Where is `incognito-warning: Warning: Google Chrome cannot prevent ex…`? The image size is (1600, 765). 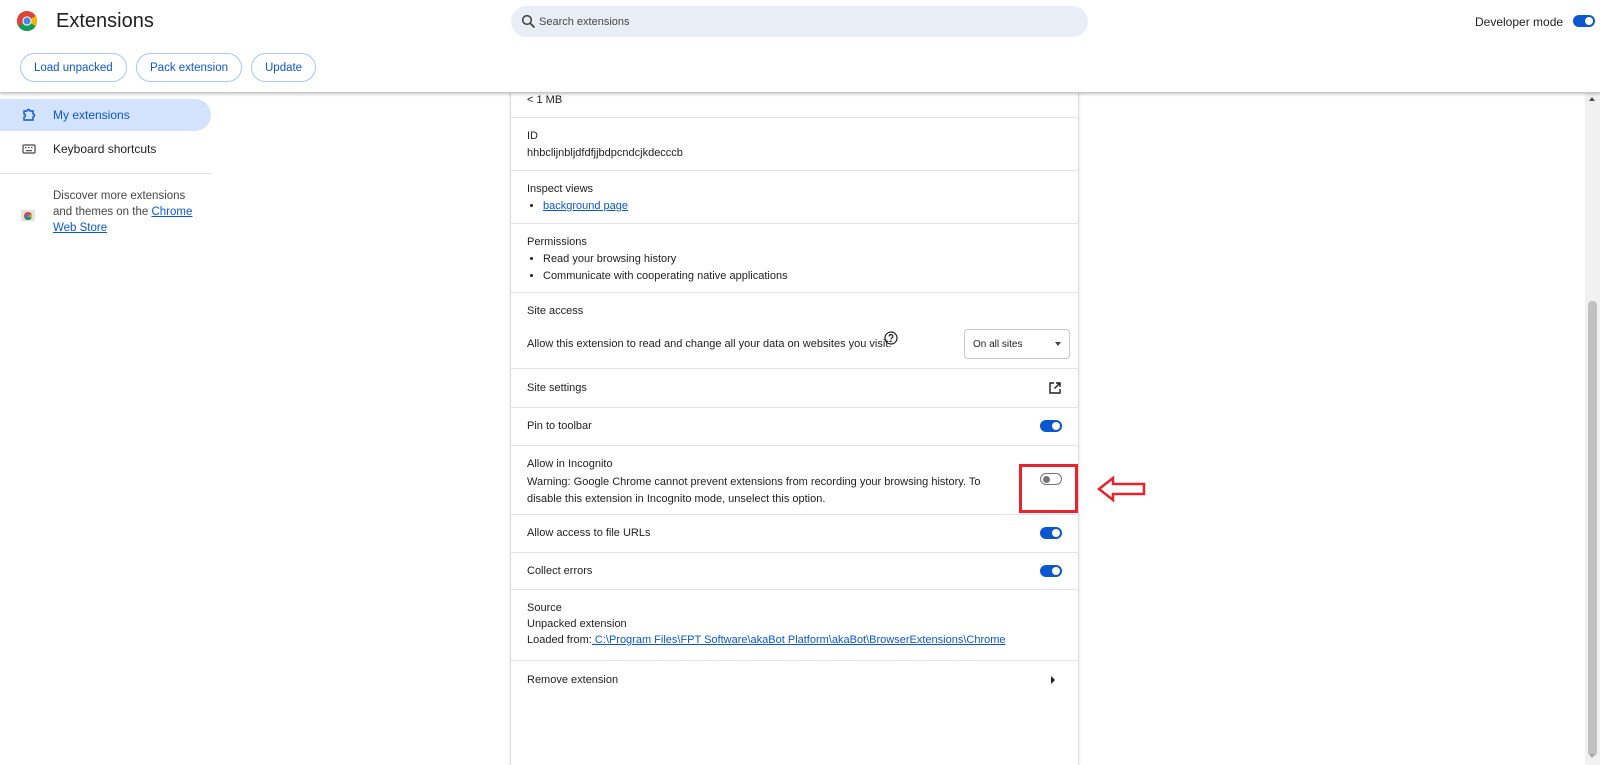 incognito-warning: Warning: Google Chrome cannot prevent ex… is located at coordinates (754, 490).